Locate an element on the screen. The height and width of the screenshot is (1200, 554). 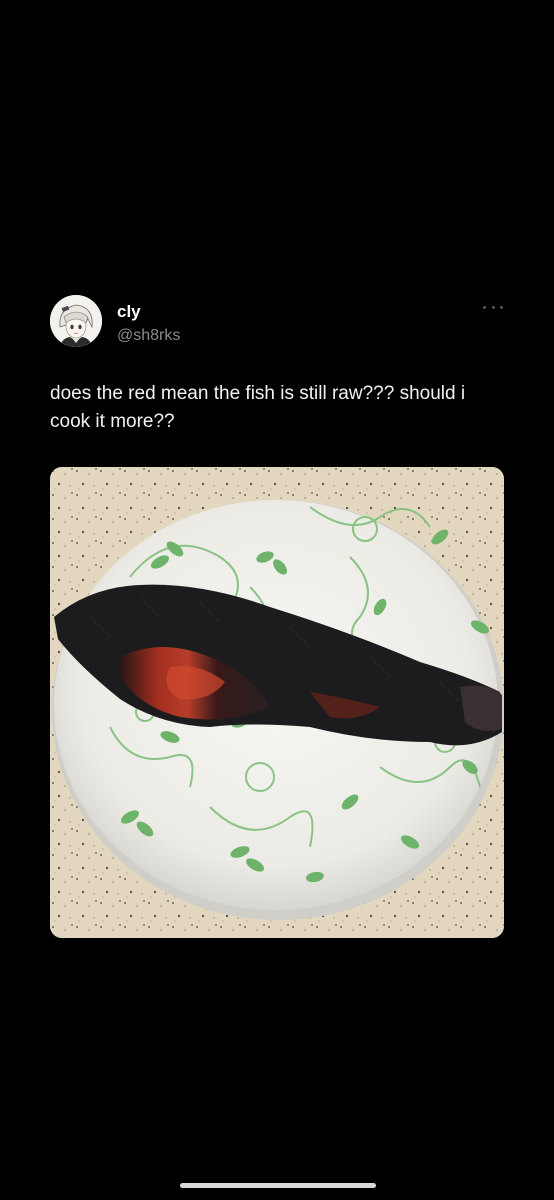
home-indicator is located at coordinates (278, 1185).